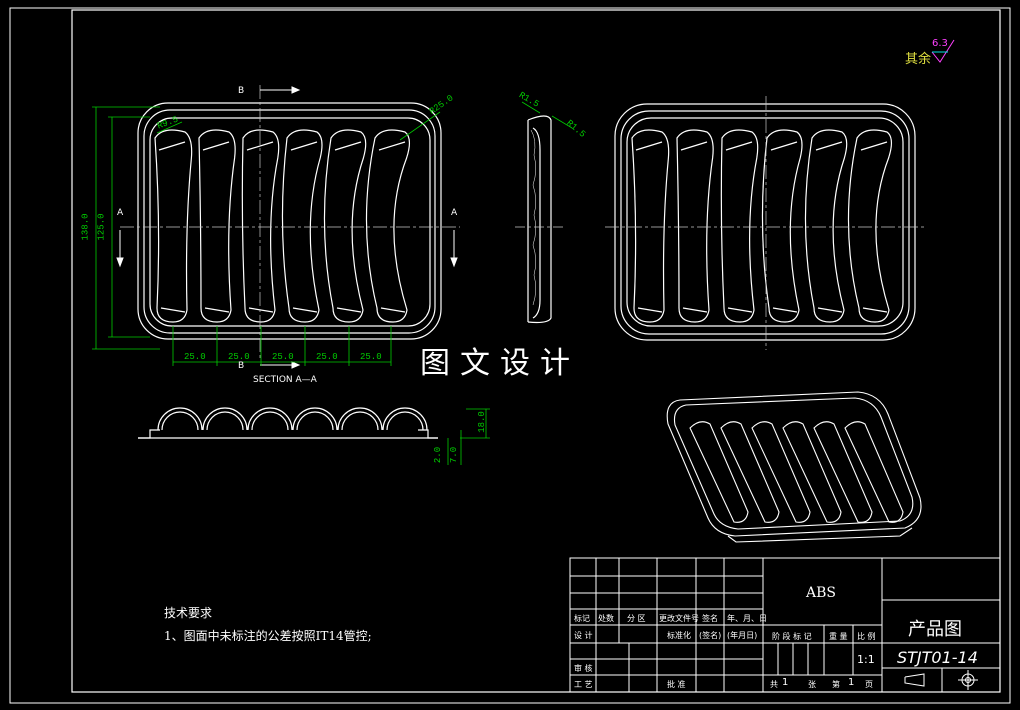 This screenshot has height=710, width=1020. I want to click on dim-step-5: 25.0, so click(371, 357).